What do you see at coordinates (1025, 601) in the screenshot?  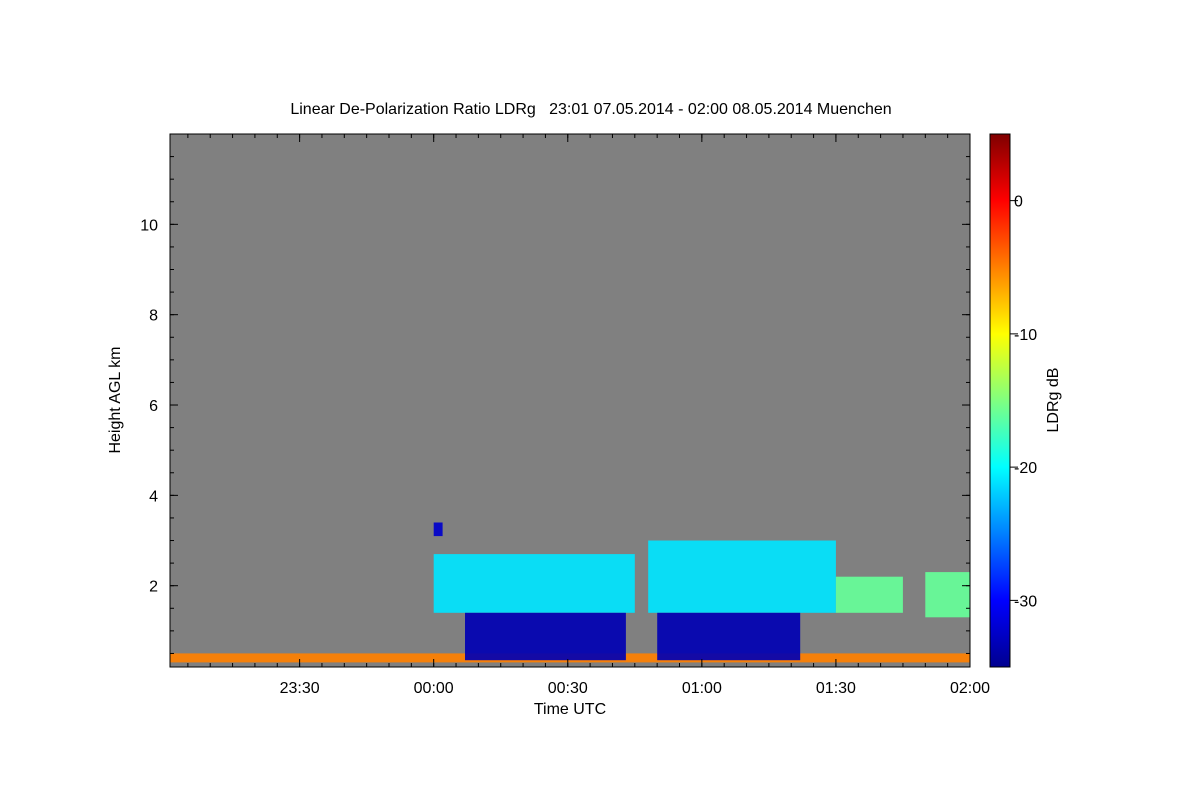 I see `colorbar-tick-label: -30` at bounding box center [1025, 601].